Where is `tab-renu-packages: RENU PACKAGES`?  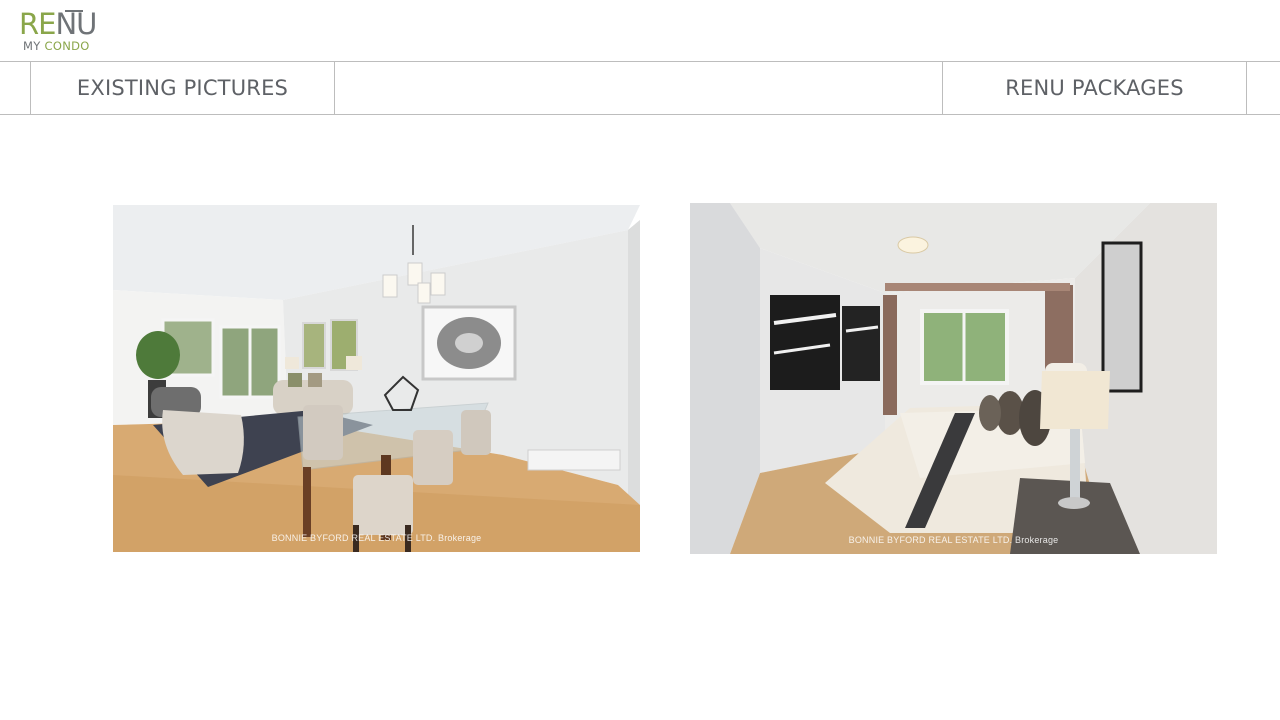
tab-renu-packages: RENU PACKAGES is located at coordinates (1094, 88).